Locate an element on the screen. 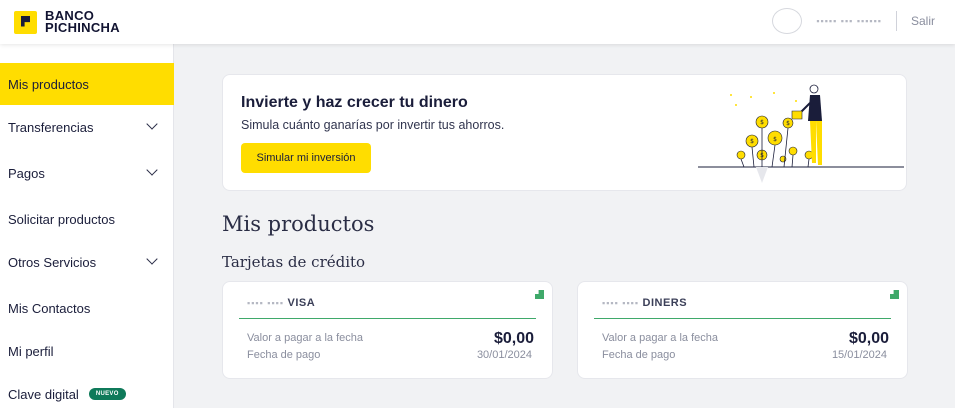  card-brand-name: DINERS is located at coordinates (665, 303).